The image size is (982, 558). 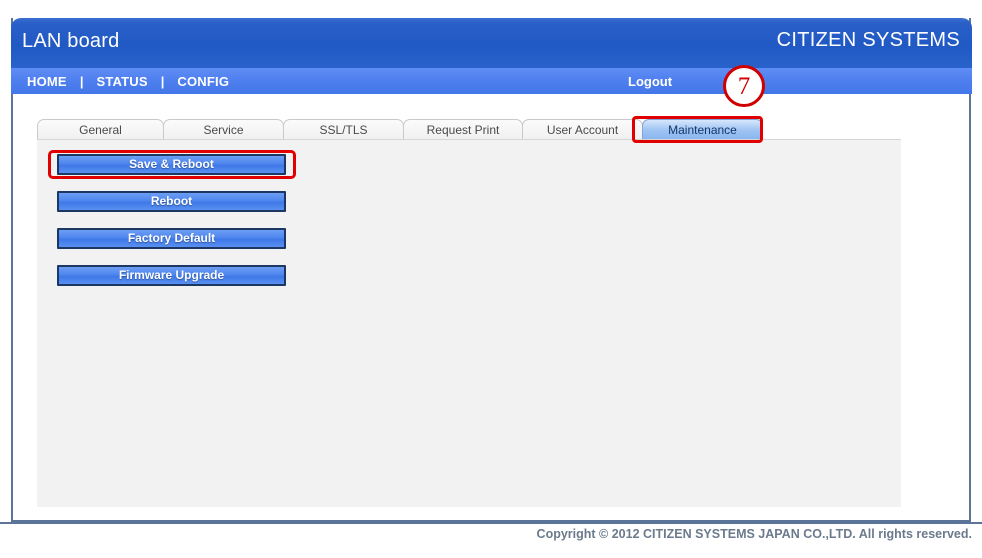 What do you see at coordinates (744, 86) in the screenshot?
I see `step-number-badge: 7` at bounding box center [744, 86].